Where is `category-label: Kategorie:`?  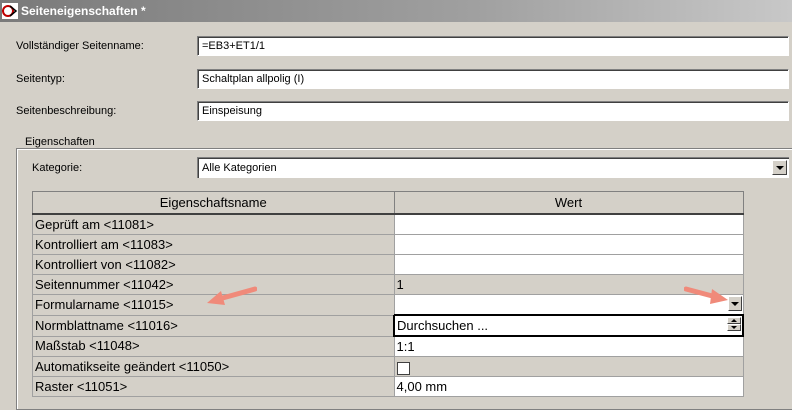
category-label: Kategorie: is located at coordinates (57, 168).